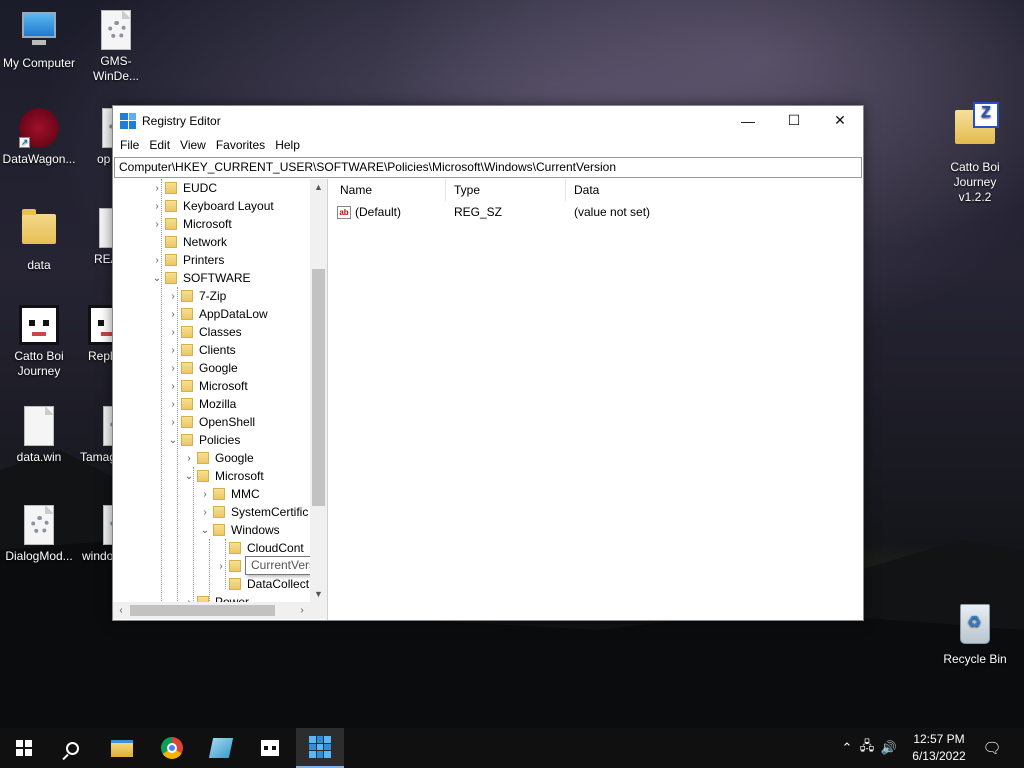 Image resolution: width=1024 pixels, height=768 pixels. Describe the element at coordinates (506, 190) in the screenshot. I see `column-header-type: Type` at that location.